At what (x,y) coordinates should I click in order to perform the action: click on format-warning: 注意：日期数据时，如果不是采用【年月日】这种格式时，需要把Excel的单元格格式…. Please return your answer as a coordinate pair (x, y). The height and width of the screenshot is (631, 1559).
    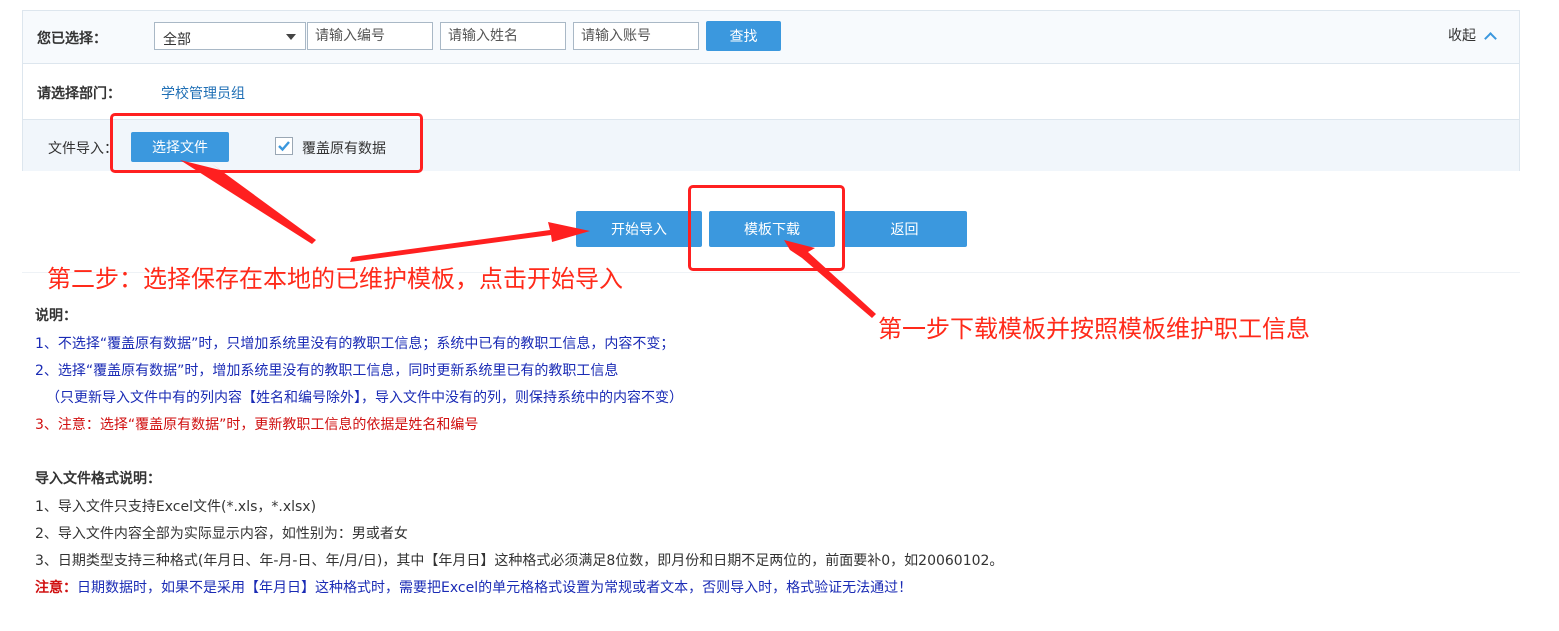
    Looking at the image, I should click on (473, 587).